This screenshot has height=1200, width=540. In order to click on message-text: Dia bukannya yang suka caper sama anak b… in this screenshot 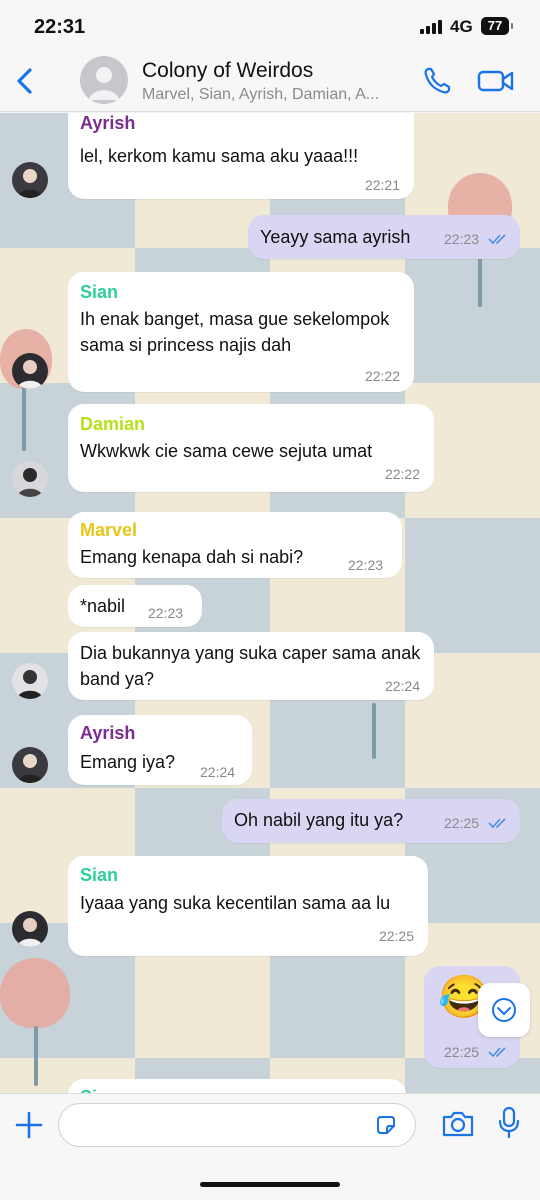, I will do `click(250, 666)`.